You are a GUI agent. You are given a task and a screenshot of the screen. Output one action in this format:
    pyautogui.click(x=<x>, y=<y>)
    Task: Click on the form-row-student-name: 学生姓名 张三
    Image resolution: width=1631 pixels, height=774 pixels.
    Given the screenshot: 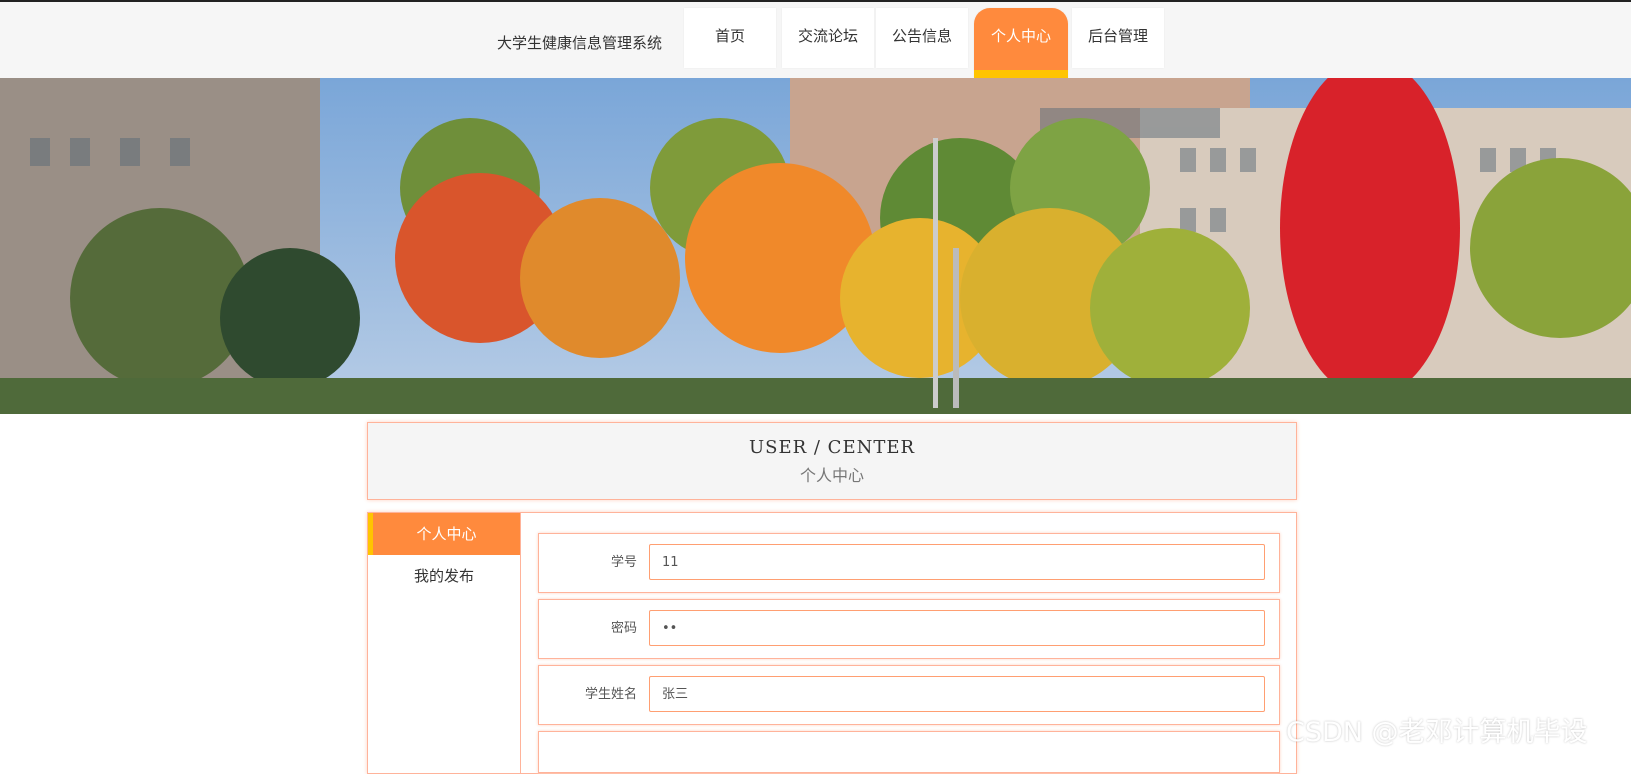 What is the action you would take?
    pyautogui.click(x=909, y=695)
    